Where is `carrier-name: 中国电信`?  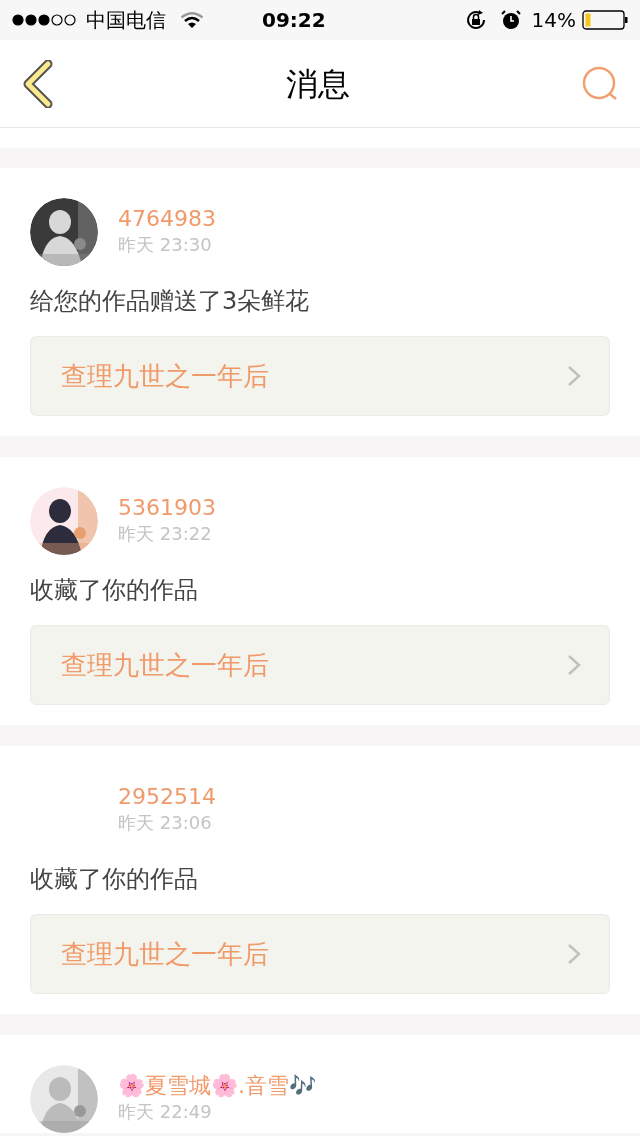
carrier-name: 中国电信 is located at coordinates (126, 20).